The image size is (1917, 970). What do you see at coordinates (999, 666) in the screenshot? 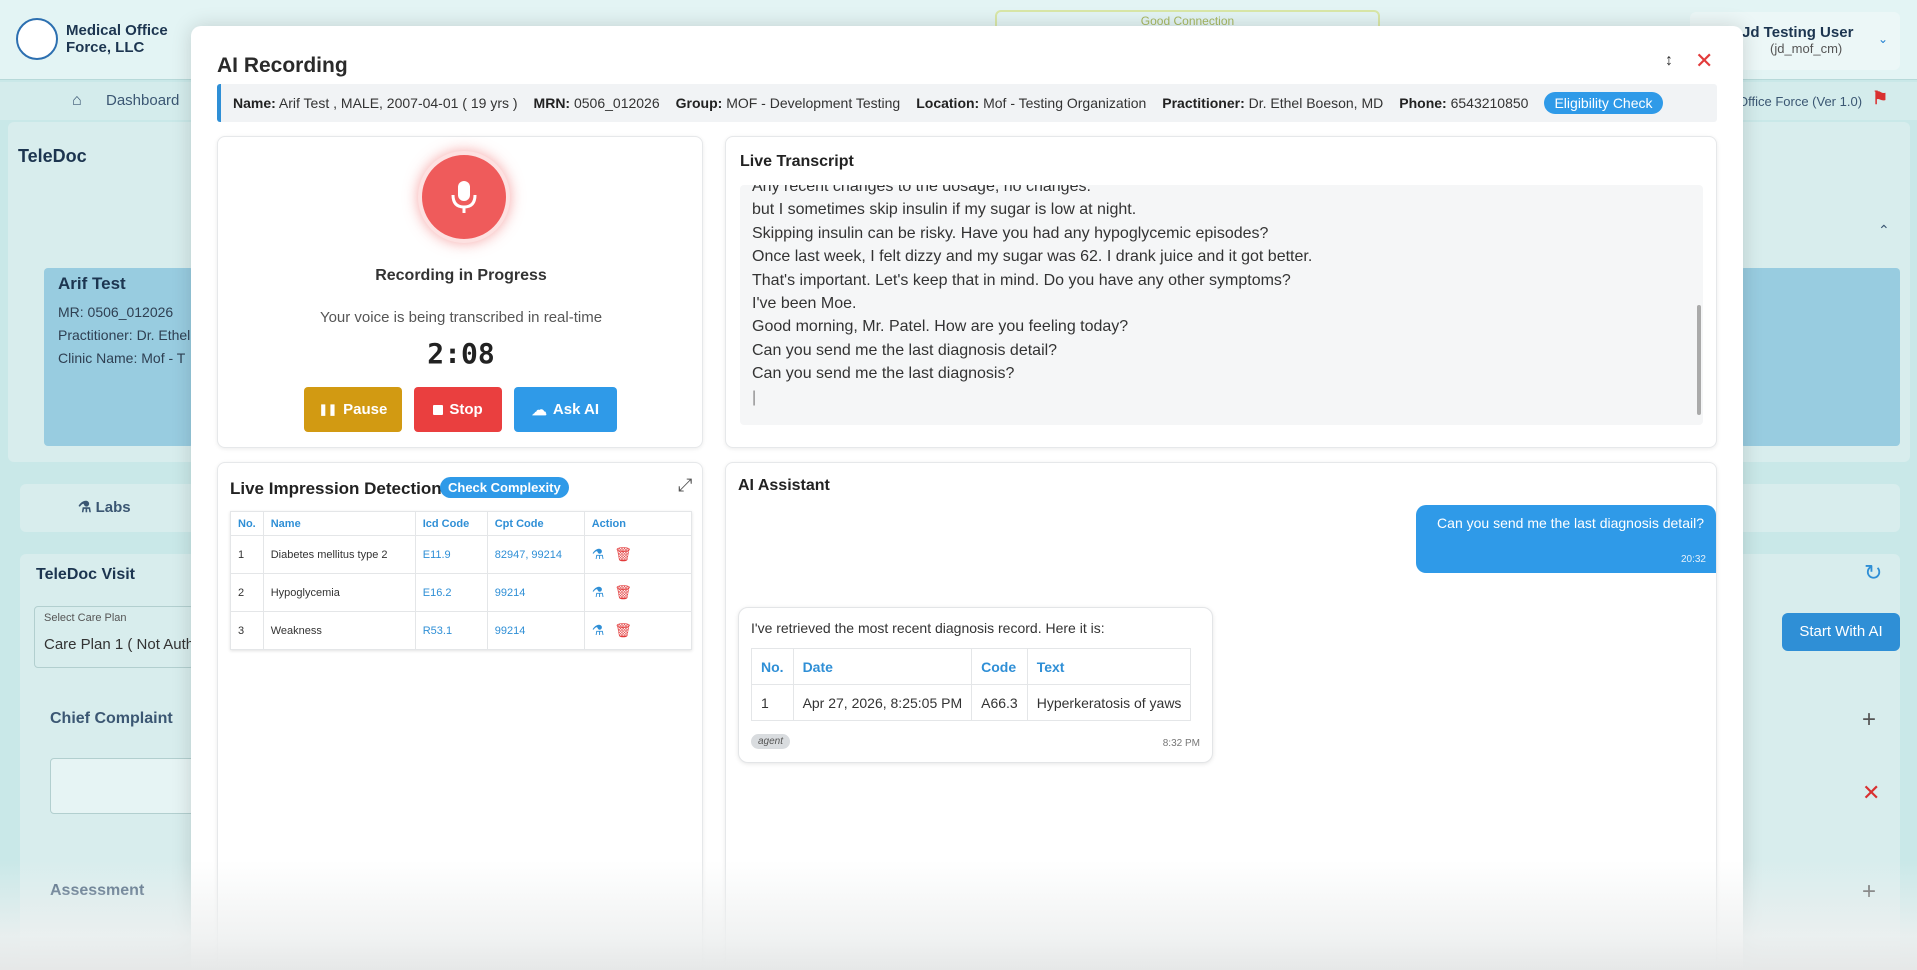
I see `column-header: Code` at bounding box center [999, 666].